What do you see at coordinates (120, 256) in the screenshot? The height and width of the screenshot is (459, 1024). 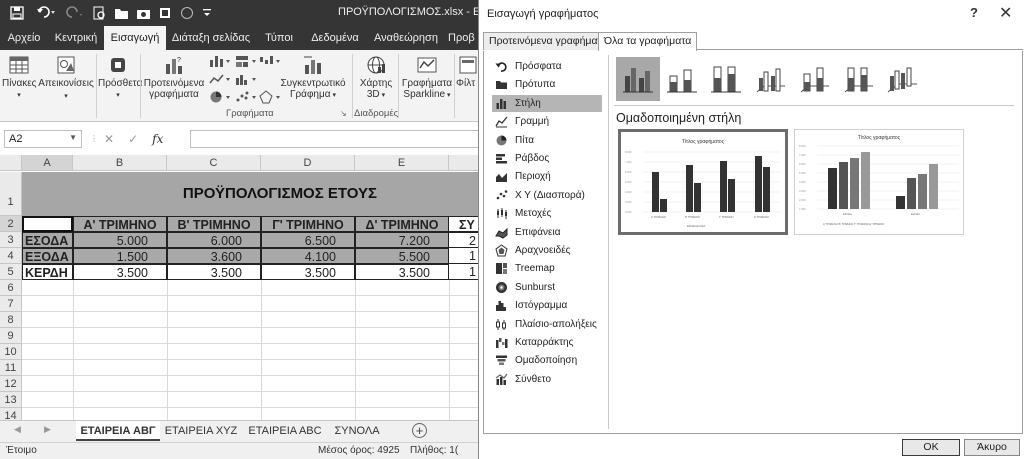 I see `value-cell: 1.500` at bounding box center [120, 256].